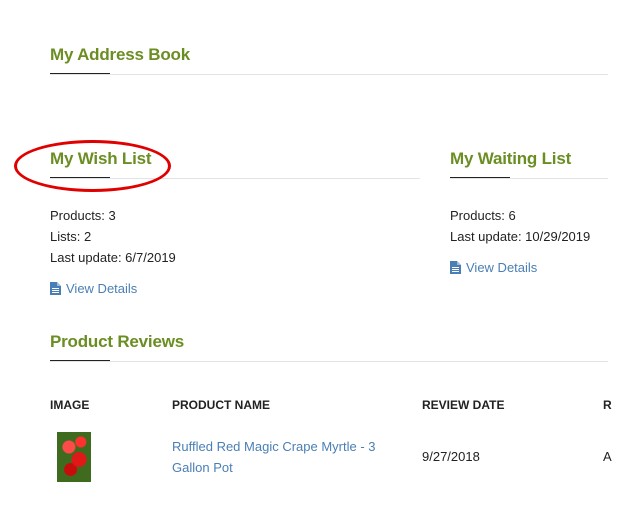 This screenshot has height=532, width=630. I want to click on waiting-list-last-update: Last update: 10/29/2019, so click(520, 236).